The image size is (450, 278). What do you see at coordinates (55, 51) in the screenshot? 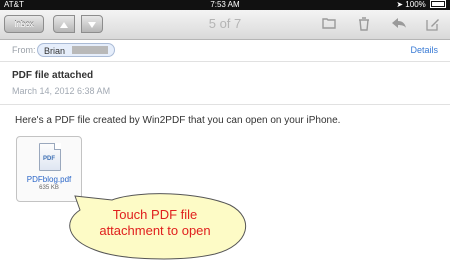
I see `sender-name: Brian` at bounding box center [55, 51].